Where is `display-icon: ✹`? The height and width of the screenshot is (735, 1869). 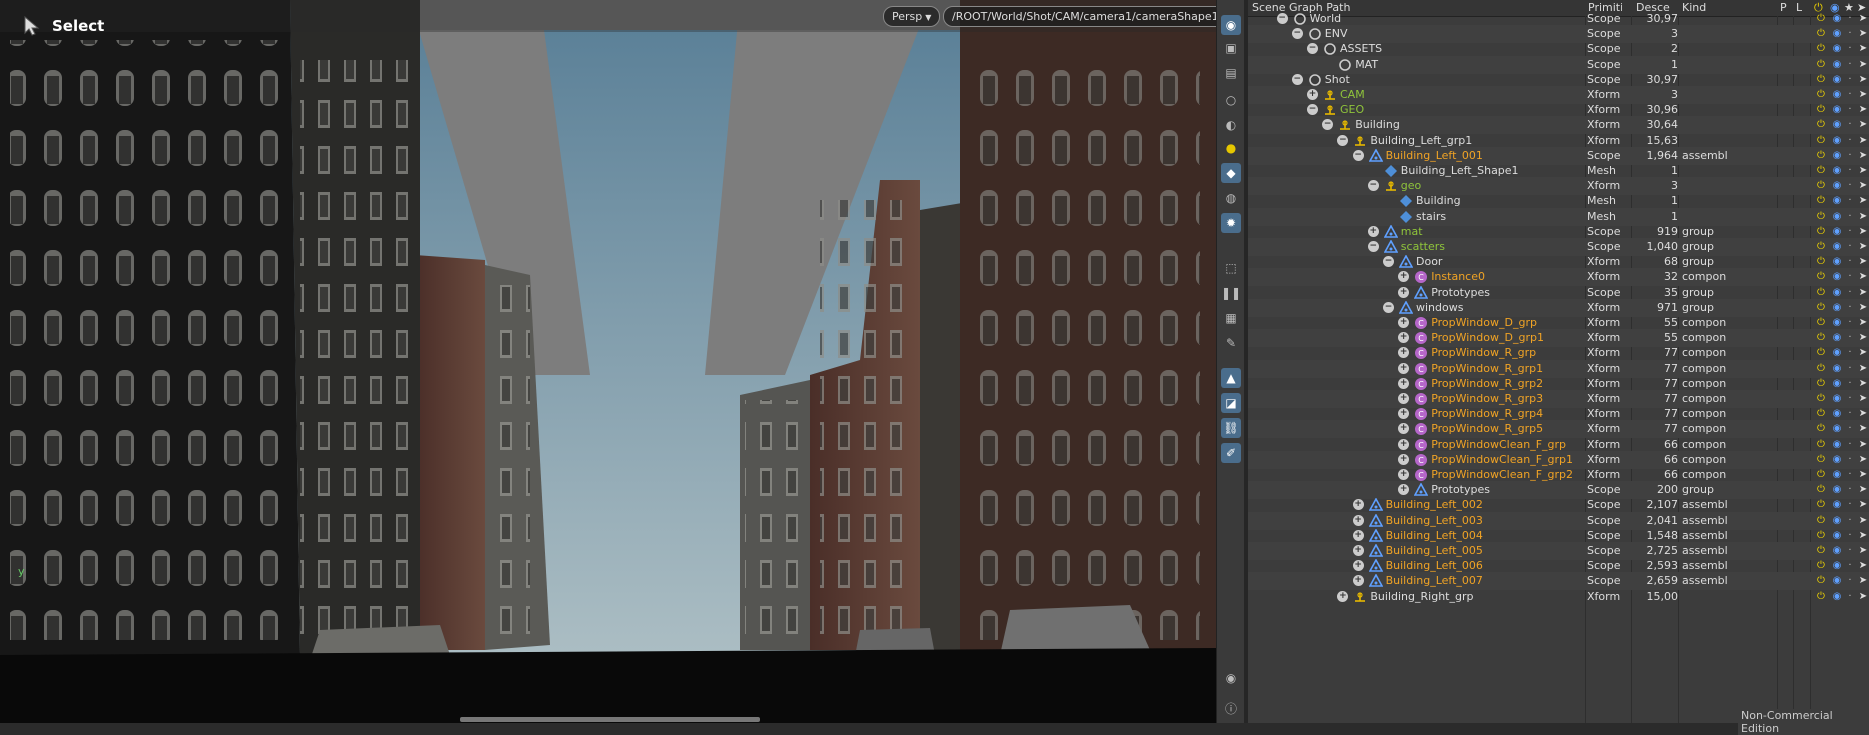 display-icon: ✹ is located at coordinates (1231, 223).